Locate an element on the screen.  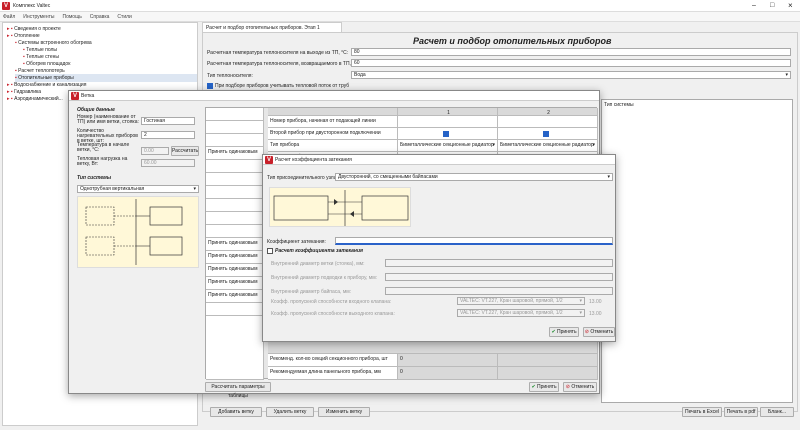
menu-item-2: Помощь is located at coordinates (71, 17).